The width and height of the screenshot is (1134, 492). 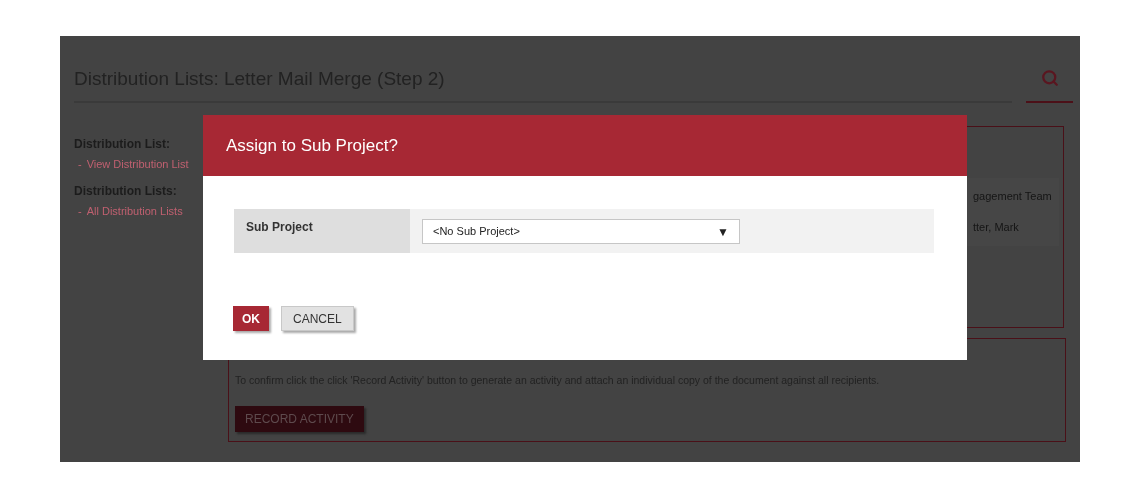 I want to click on search-icon, so click(x=1049, y=78).